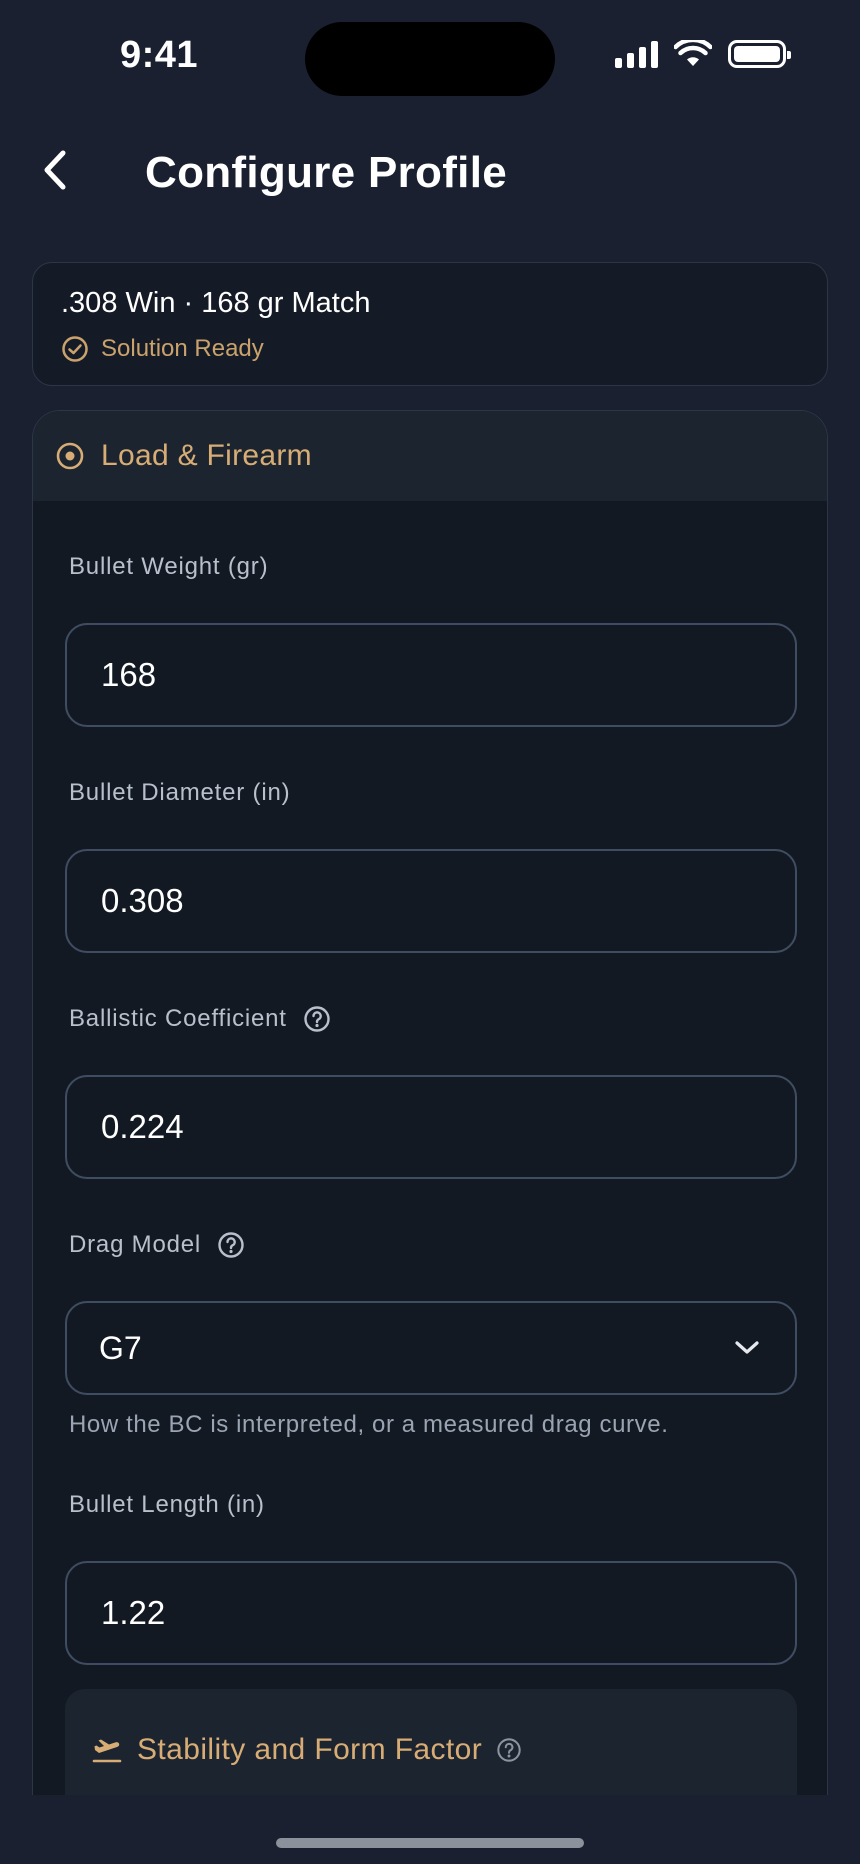 Image resolution: width=860 pixels, height=1864 pixels. What do you see at coordinates (431, 901) in the screenshot?
I see `bullet-diameter-input` at bounding box center [431, 901].